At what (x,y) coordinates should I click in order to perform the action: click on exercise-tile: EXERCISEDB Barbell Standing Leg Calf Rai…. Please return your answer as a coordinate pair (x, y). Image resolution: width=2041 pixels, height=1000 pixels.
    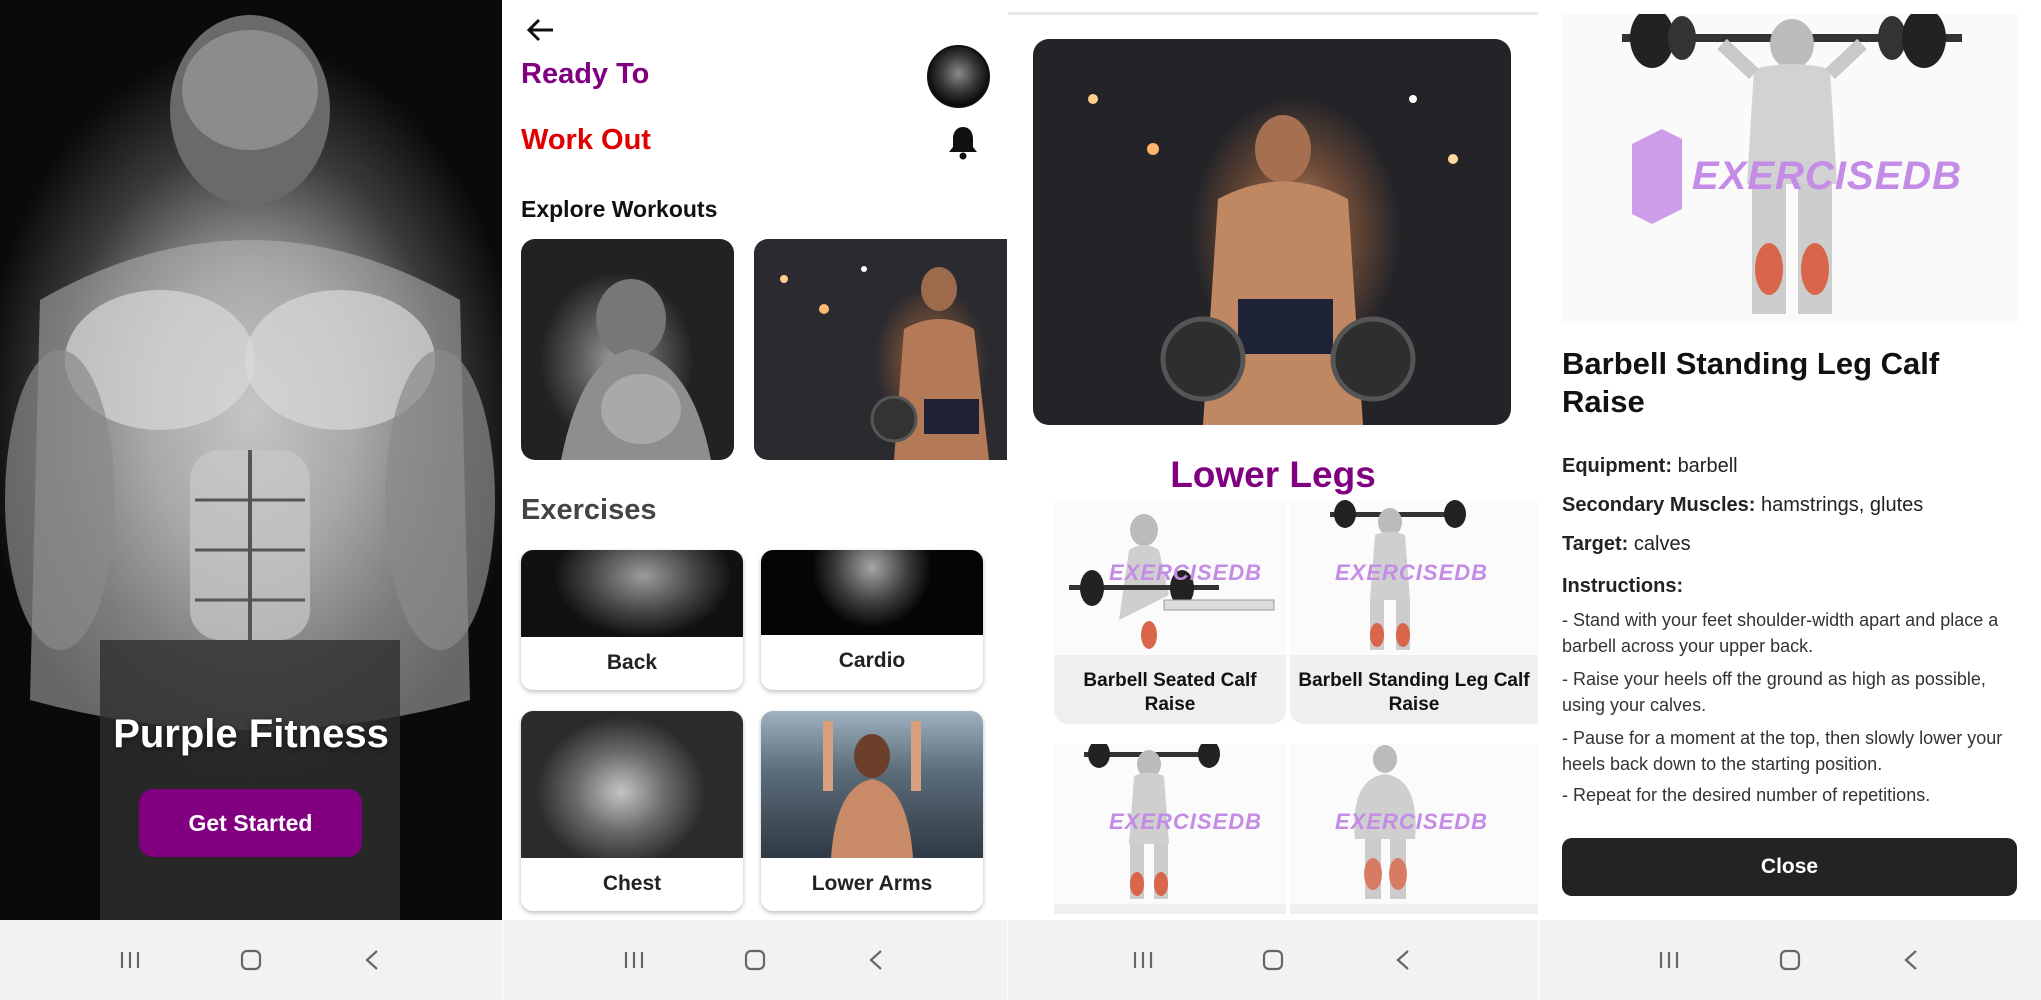
    Looking at the image, I should click on (1414, 612).